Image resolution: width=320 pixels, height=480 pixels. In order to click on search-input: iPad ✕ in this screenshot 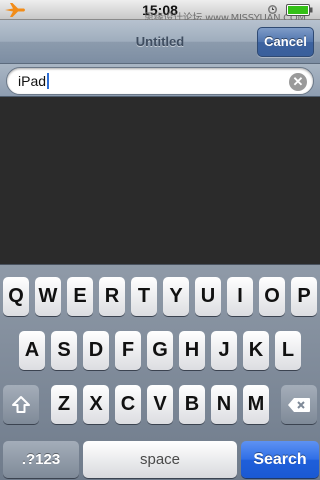, I will do `click(160, 81)`.